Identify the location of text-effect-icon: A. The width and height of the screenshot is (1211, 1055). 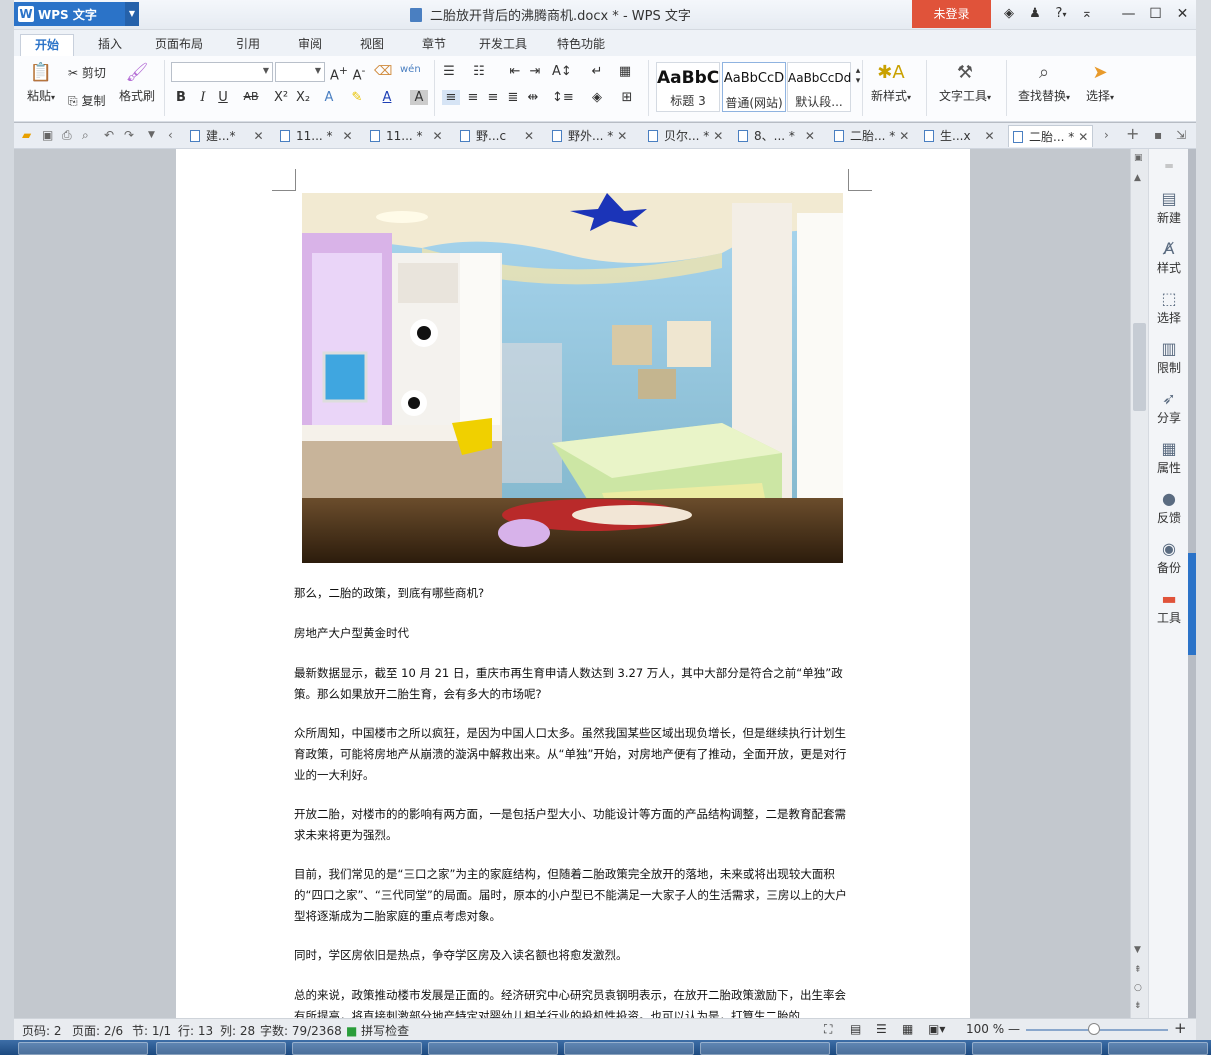
(329, 97).